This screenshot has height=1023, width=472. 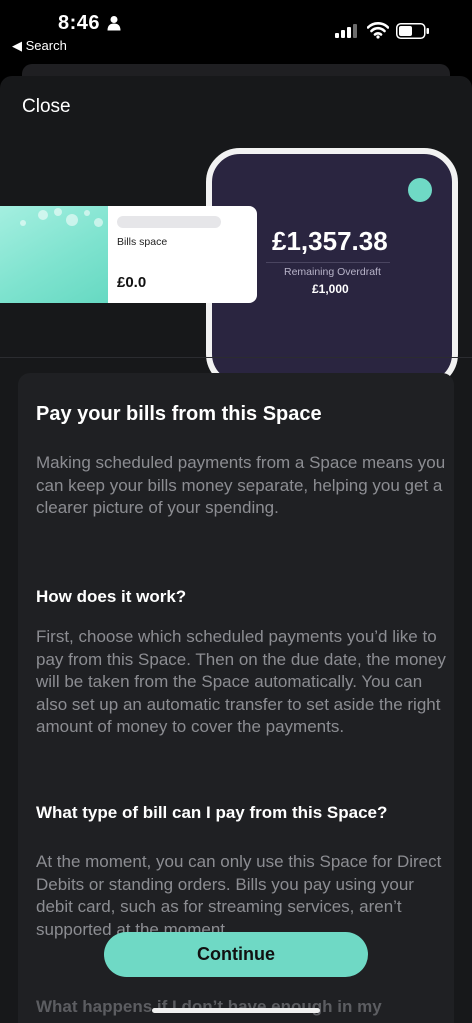 What do you see at coordinates (420, 190) in the screenshot?
I see `phone-indicator-dot` at bounding box center [420, 190].